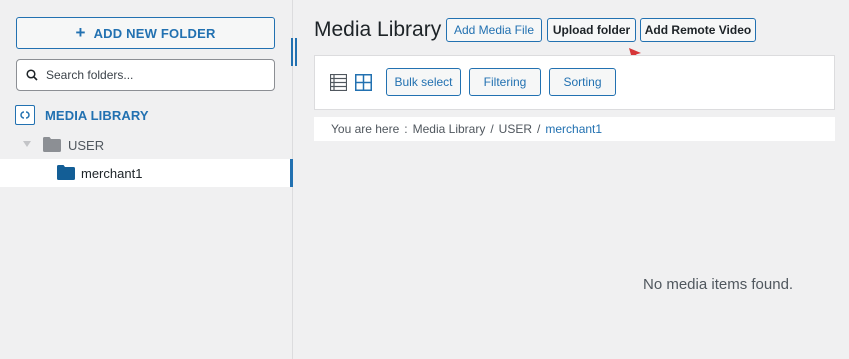  I want to click on add-new-folder-button: + ADD NEW FOLDER, so click(145, 33).